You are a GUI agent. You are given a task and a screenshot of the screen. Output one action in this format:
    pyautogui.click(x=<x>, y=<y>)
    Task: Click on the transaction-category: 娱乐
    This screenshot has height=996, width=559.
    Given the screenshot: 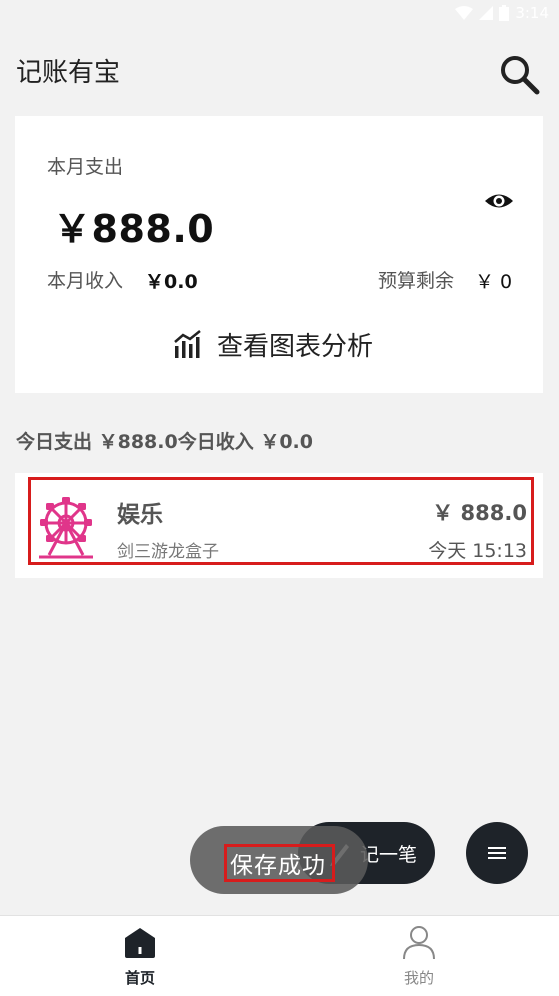 What is the action you would take?
    pyautogui.click(x=140, y=515)
    